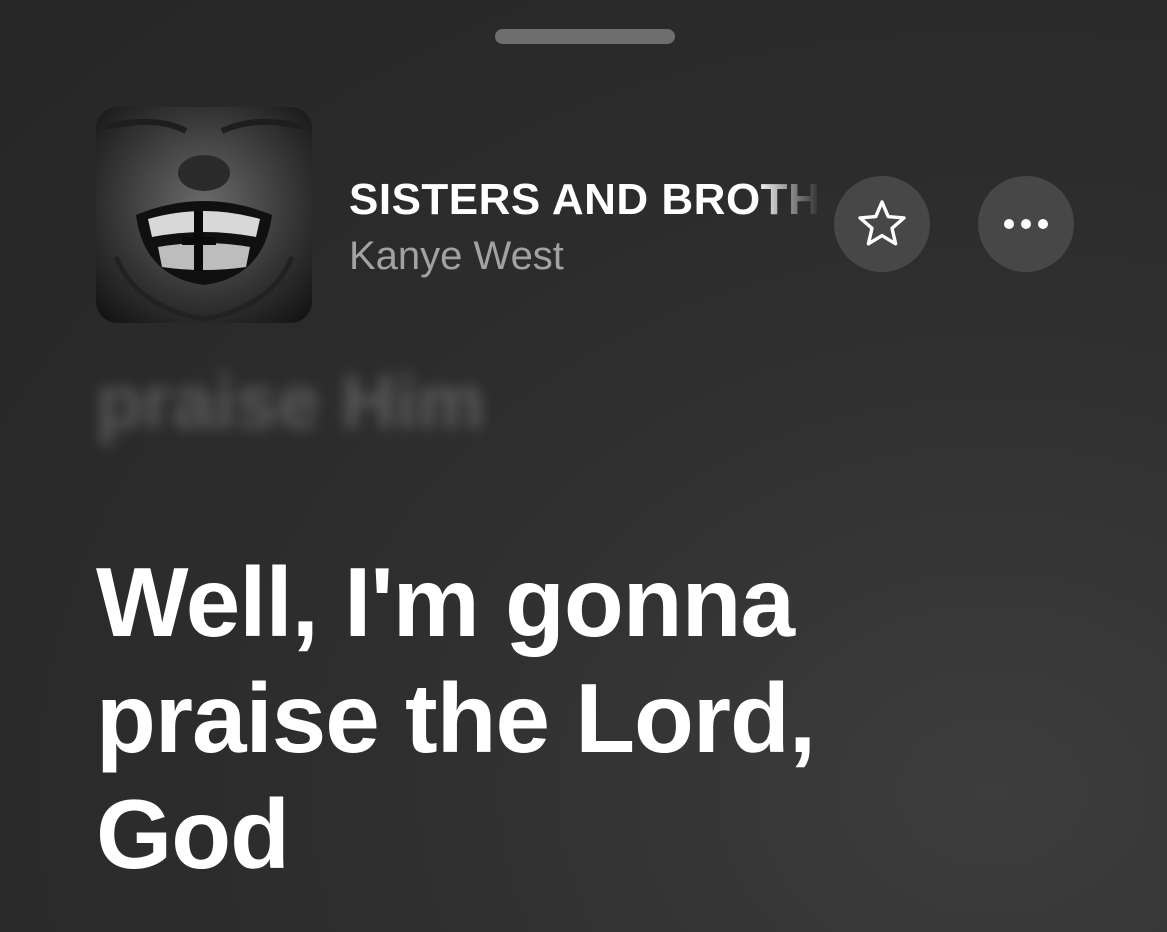 The width and height of the screenshot is (1167, 932). What do you see at coordinates (585, 36) in the screenshot?
I see `sheet-grabber` at bounding box center [585, 36].